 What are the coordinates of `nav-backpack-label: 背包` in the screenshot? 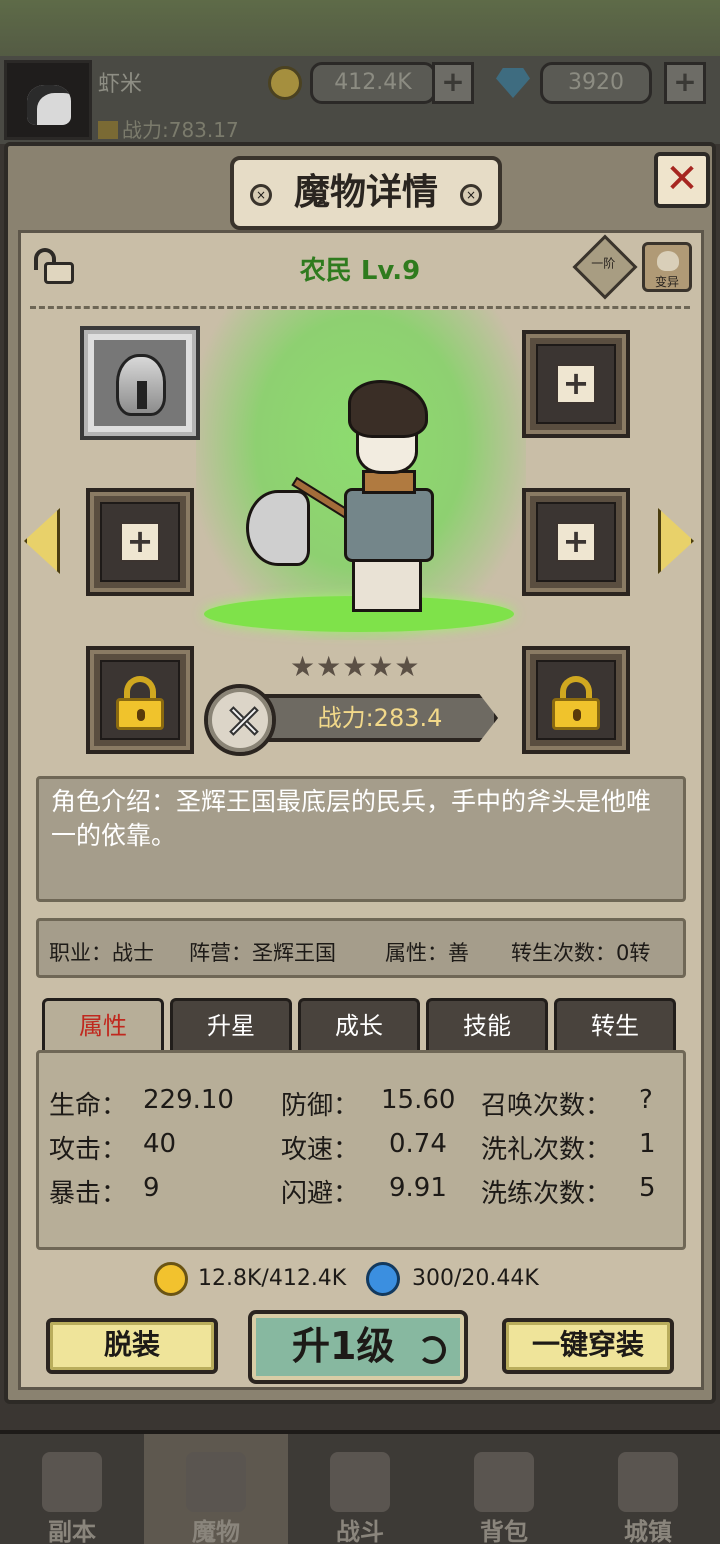 It's located at (504, 1531).